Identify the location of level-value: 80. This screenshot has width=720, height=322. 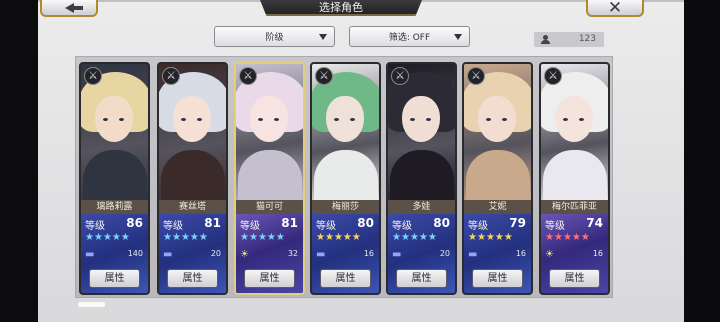
(365, 223).